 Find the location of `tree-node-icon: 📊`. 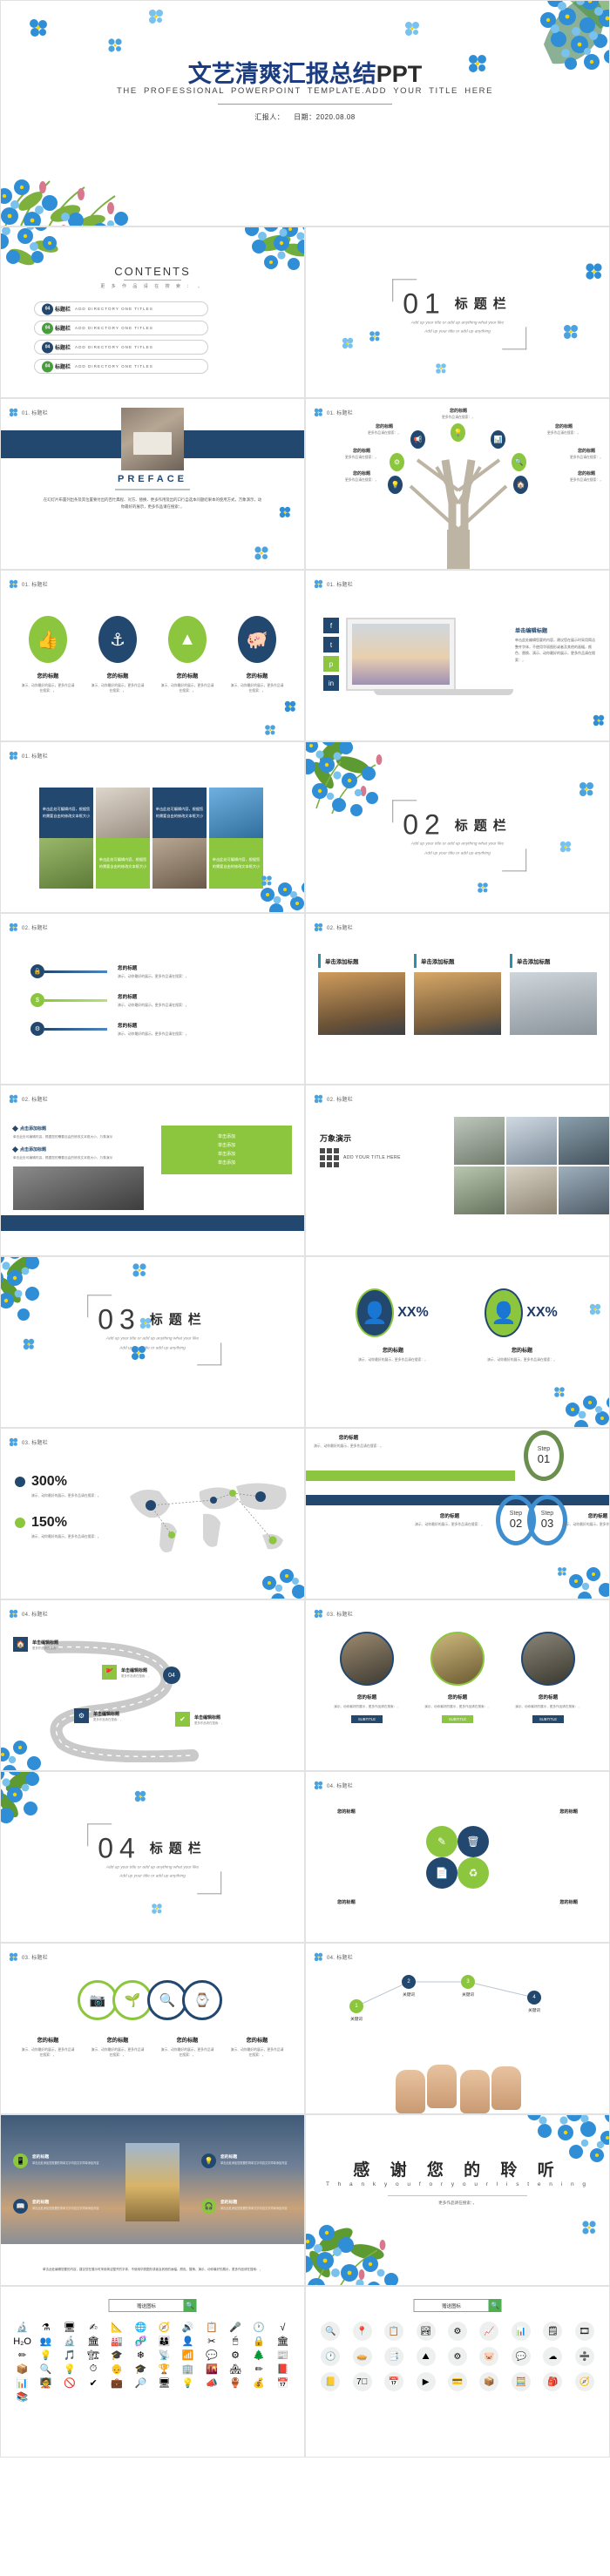

tree-node-icon: 📊 is located at coordinates (498, 439).